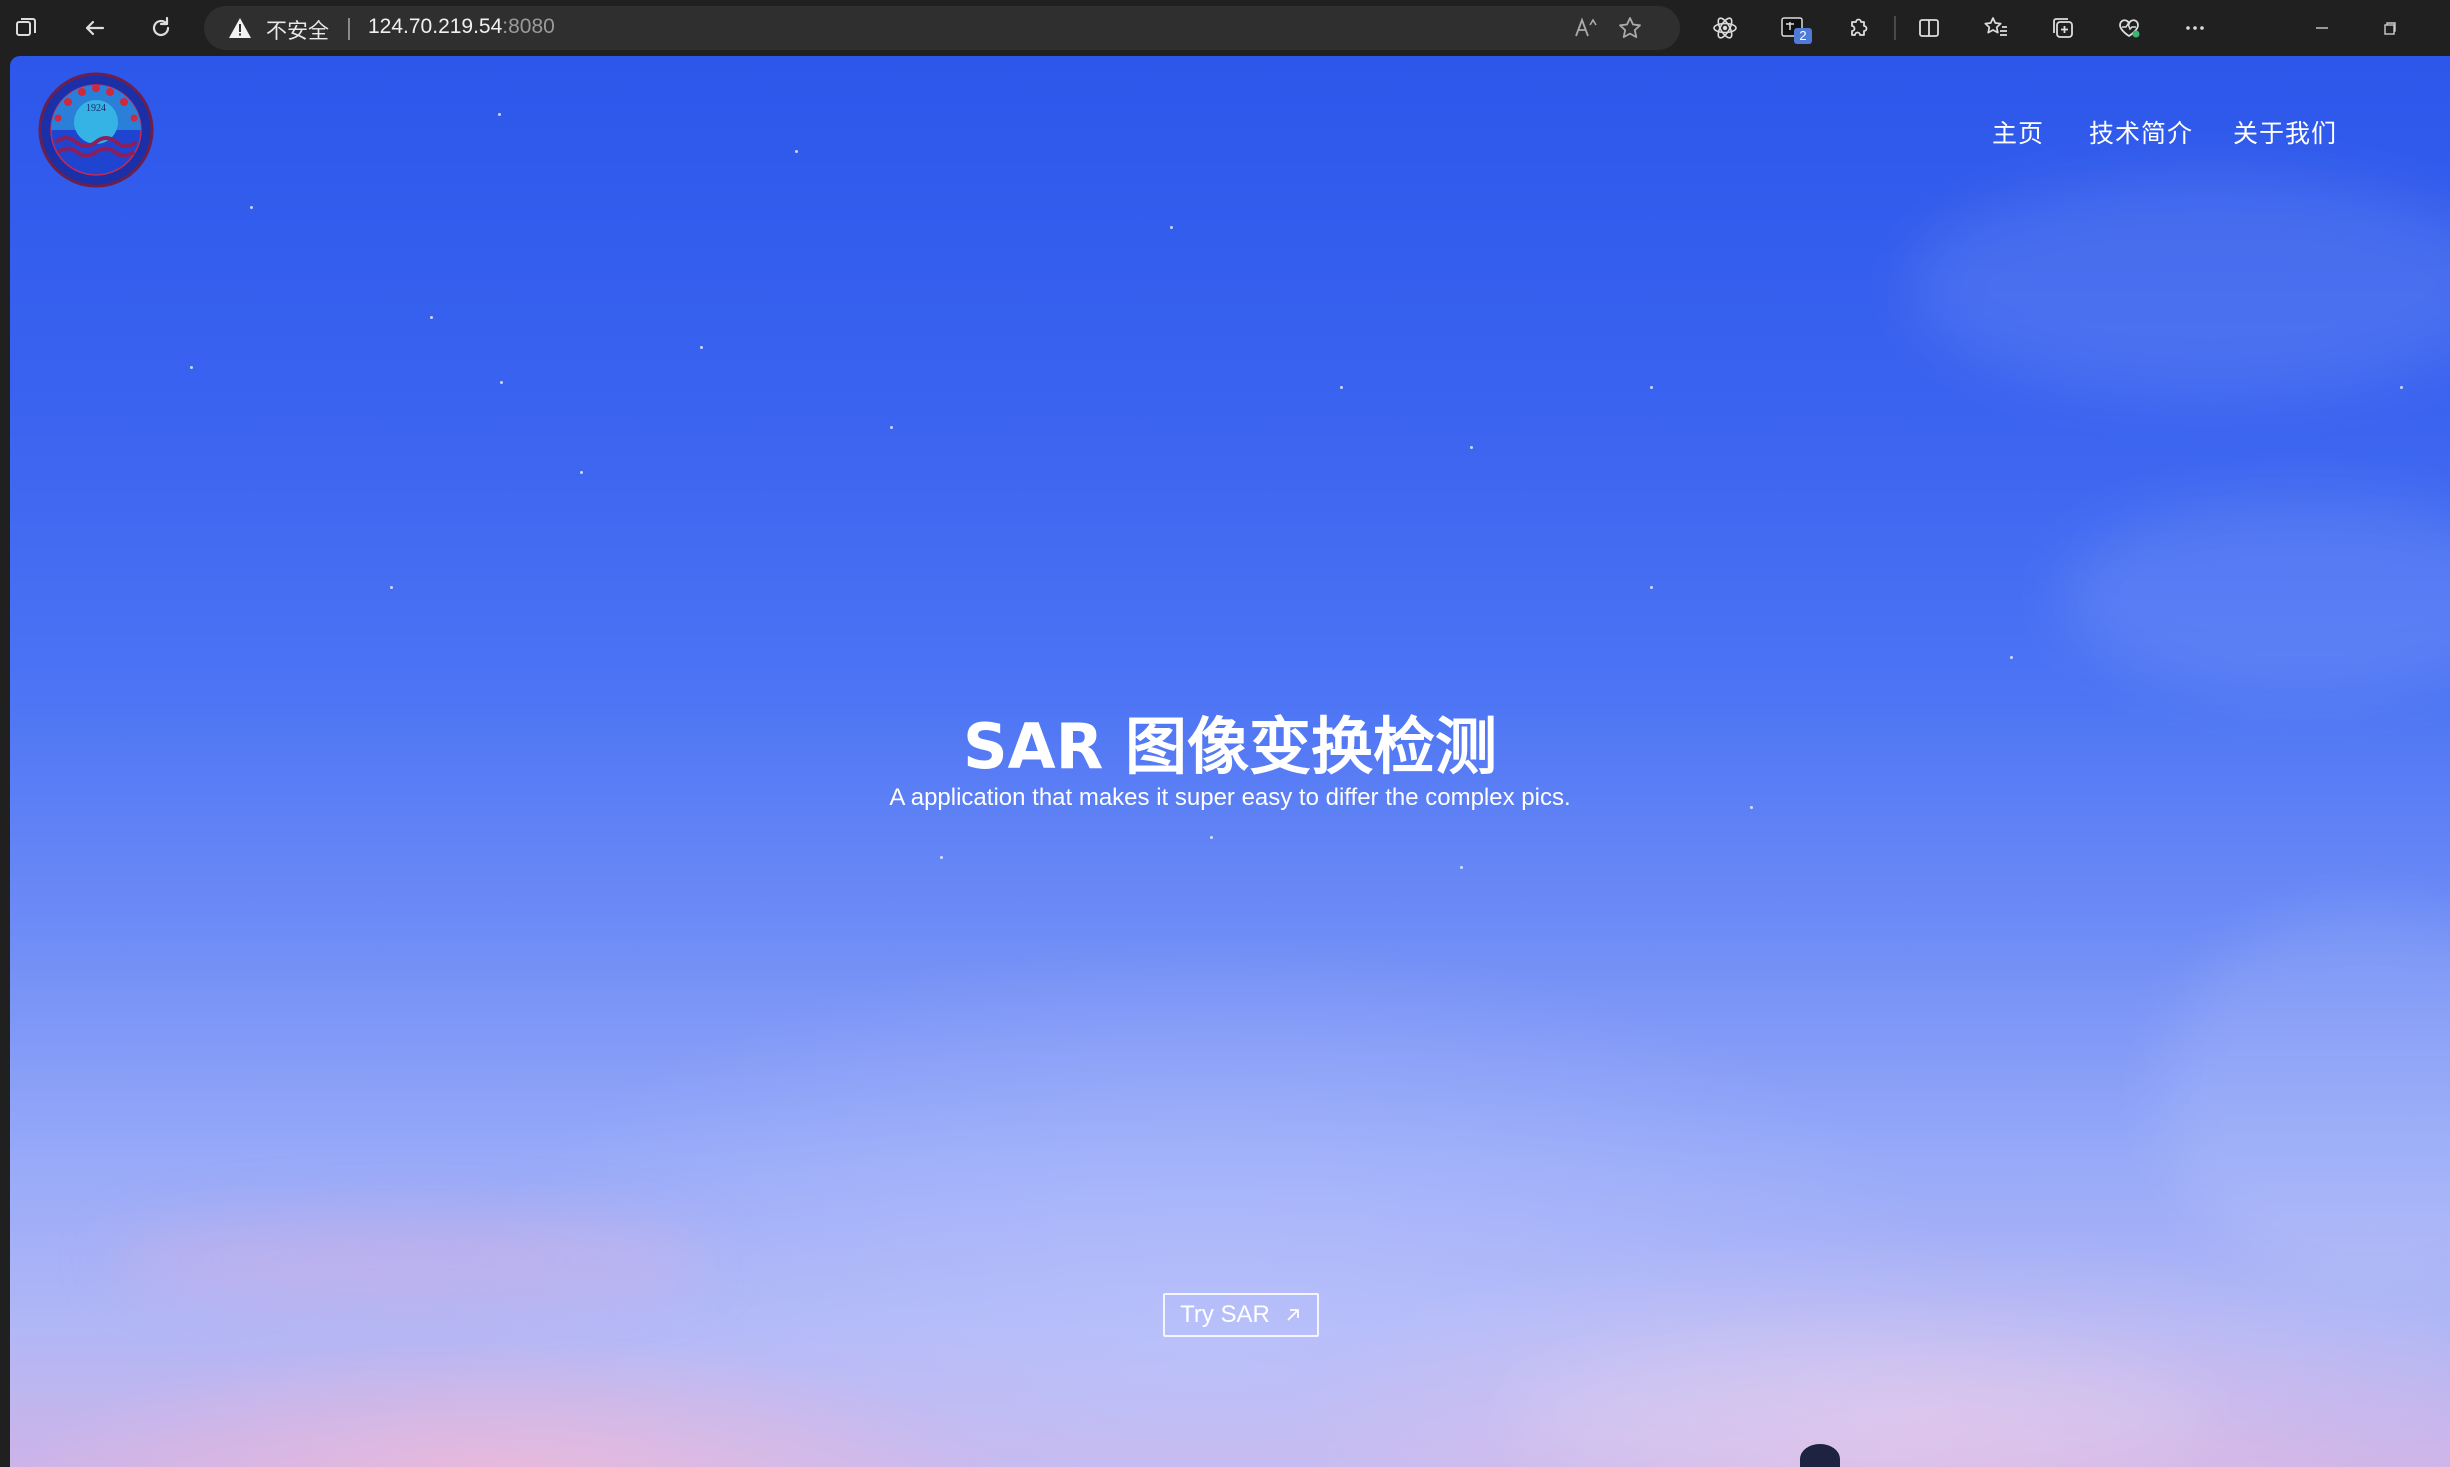  I want to click on read-aloud-icon, so click(1586, 28).